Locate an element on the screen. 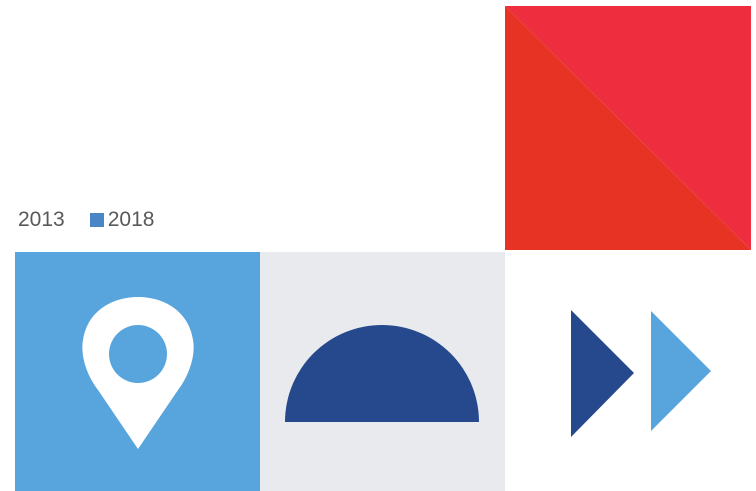  legend-item-2013: 2013 is located at coordinates (32, 220).